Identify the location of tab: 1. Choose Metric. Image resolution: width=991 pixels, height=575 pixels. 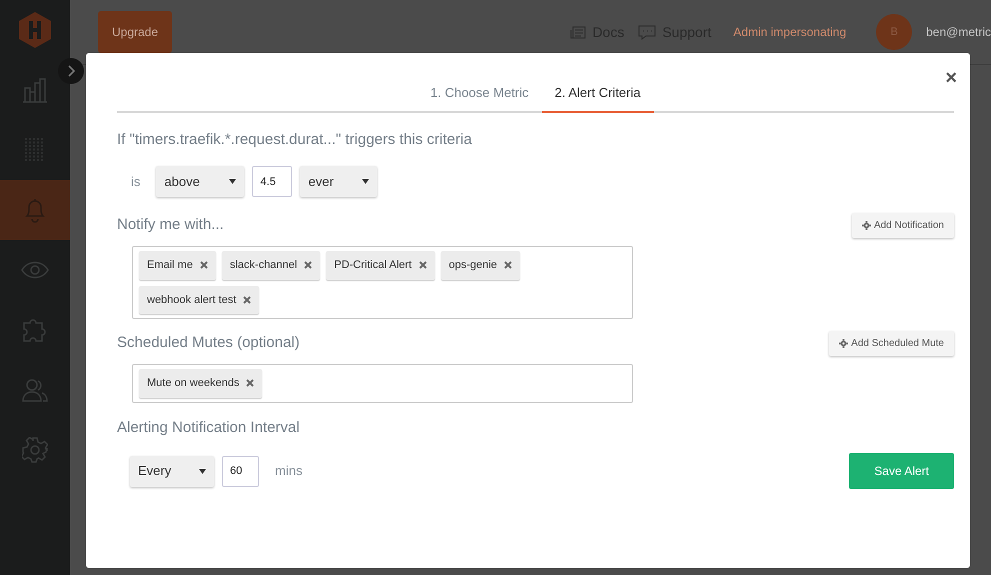
(479, 95).